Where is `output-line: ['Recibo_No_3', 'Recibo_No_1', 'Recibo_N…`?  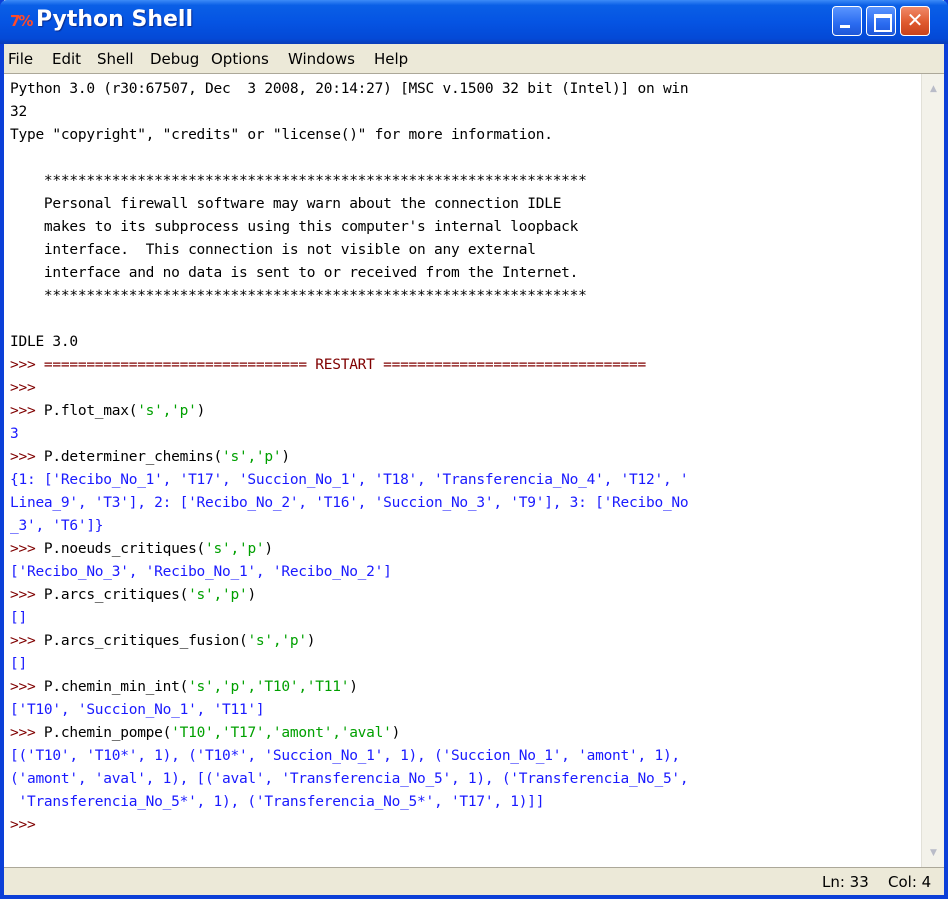
output-line: ['Recibo_No_3', 'Recibo_No_1', 'Recibo_N… is located at coordinates (201, 572).